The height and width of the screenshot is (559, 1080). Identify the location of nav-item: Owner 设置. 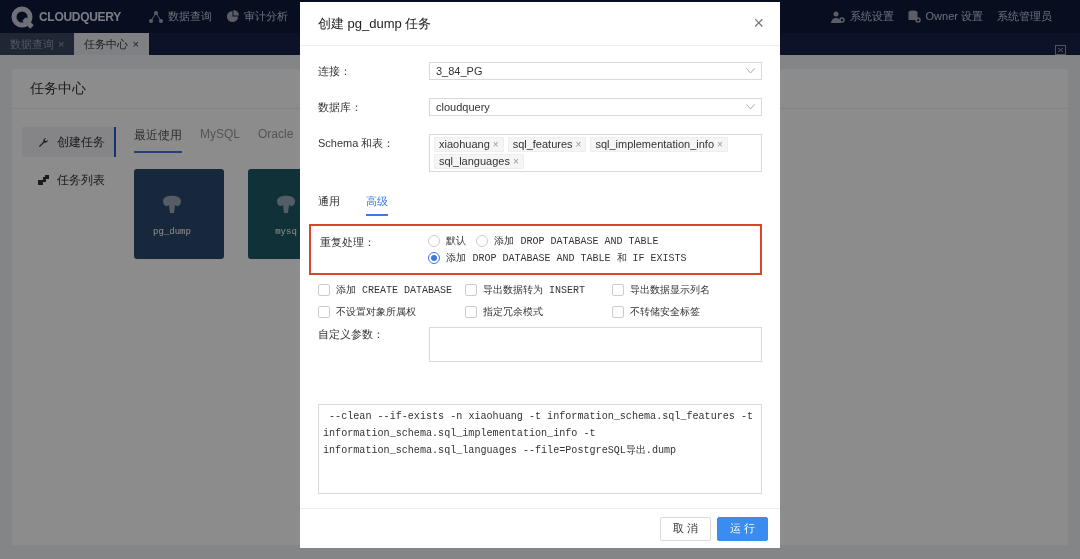
(945, 16).